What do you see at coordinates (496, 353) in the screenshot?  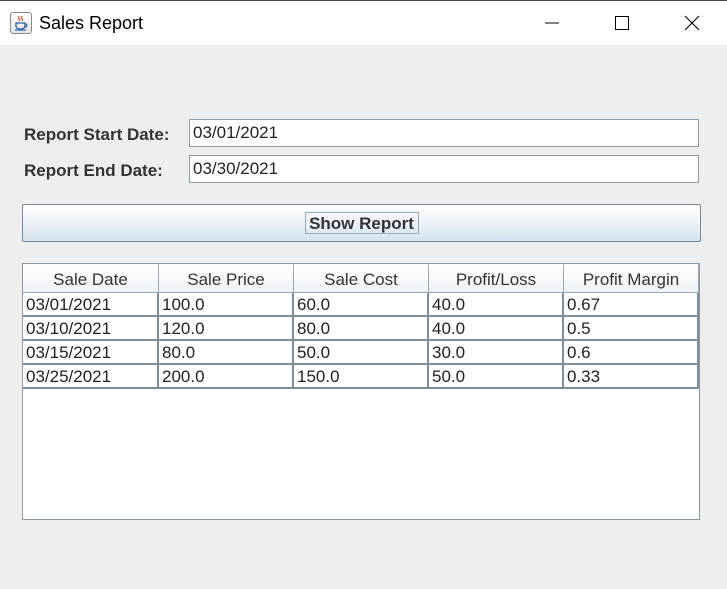 I see `cell-profit-loss: 30.0` at bounding box center [496, 353].